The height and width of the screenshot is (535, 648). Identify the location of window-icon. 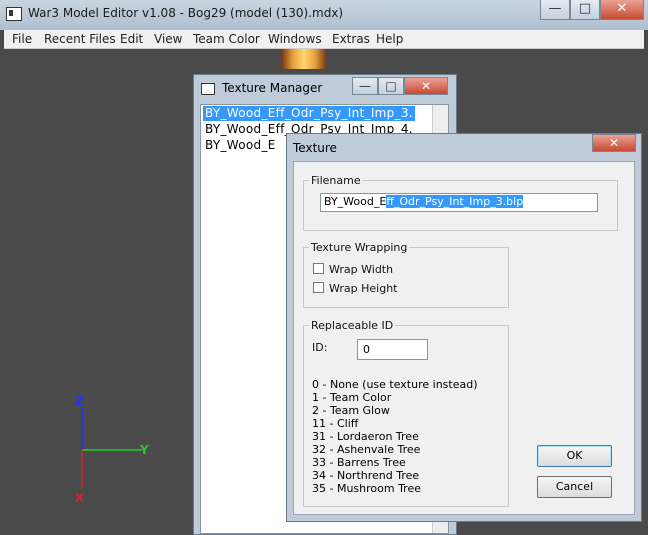
(208, 89).